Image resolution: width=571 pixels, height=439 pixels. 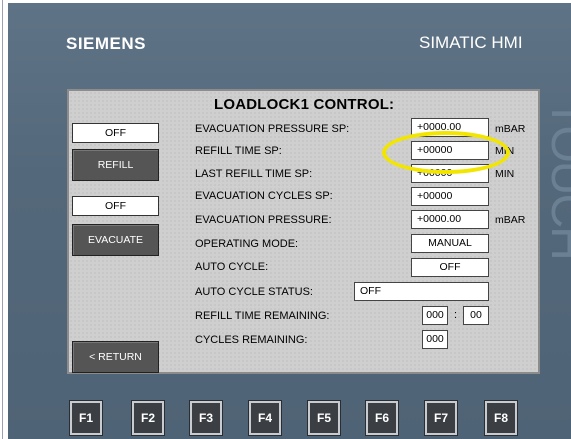 I want to click on last-refill-time-sp-unit: MIN, so click(x=505, y=174).